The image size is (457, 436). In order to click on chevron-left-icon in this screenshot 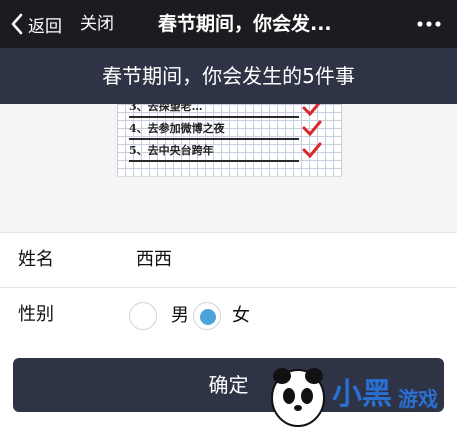, I will do `click(17, 24)`.